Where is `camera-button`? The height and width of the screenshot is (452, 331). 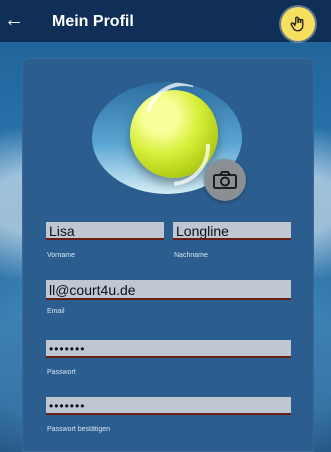 camera-button is located at coordinates (225, 180).